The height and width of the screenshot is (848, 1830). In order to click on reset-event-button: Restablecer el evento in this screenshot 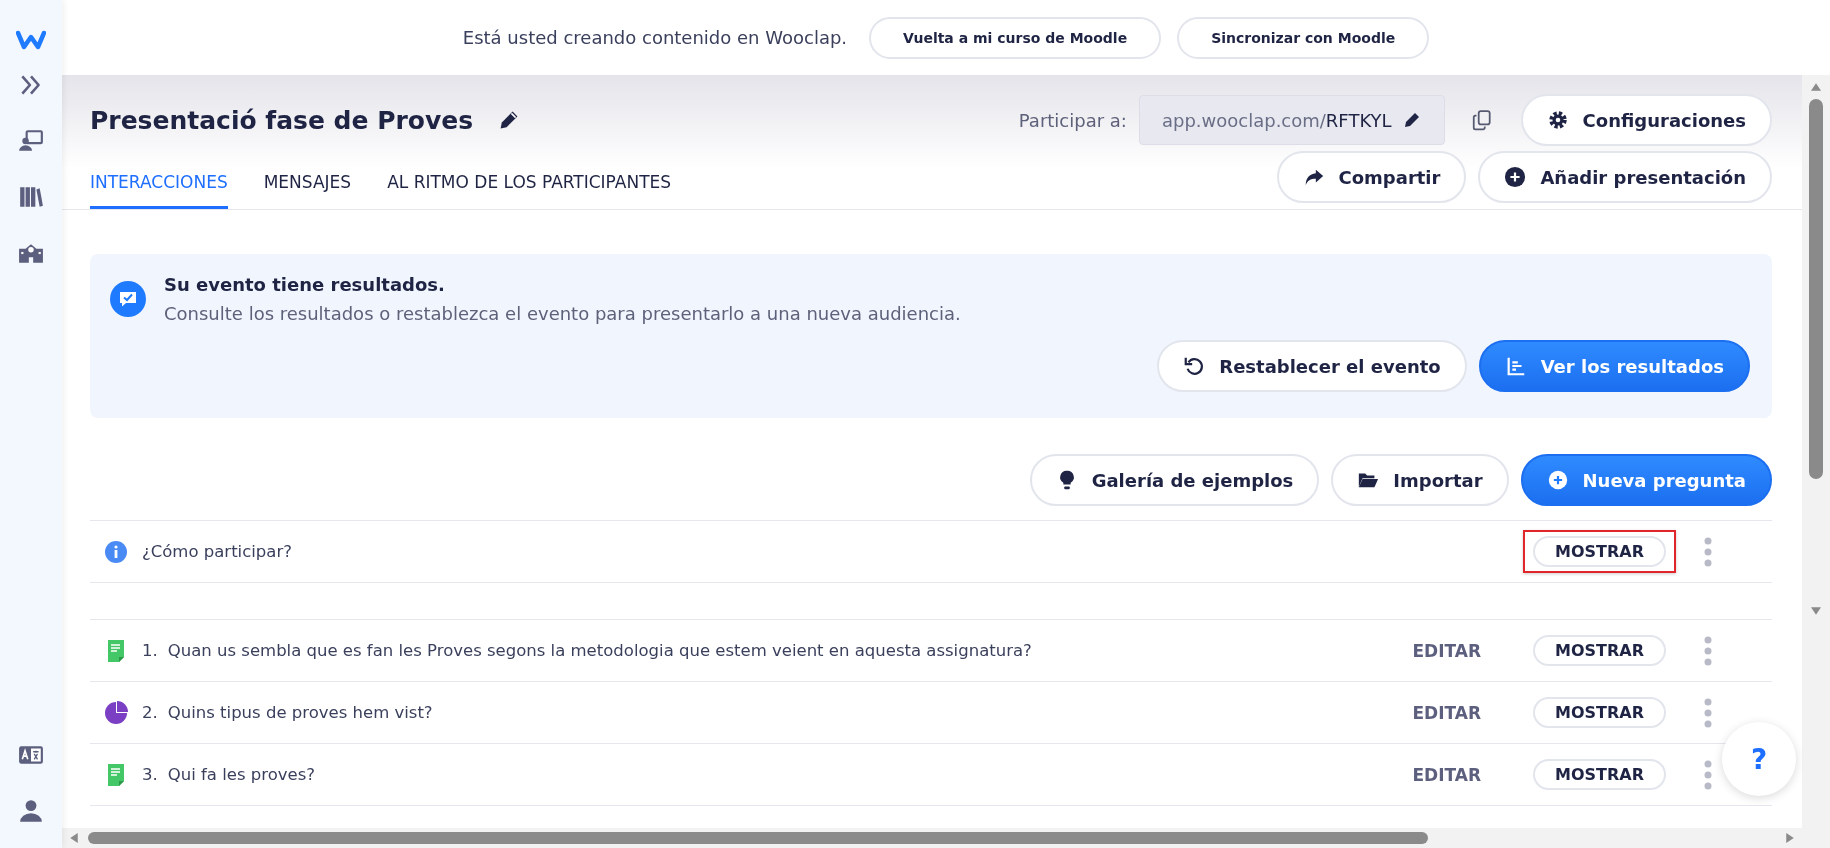, I will do `click(1312, 366)`.